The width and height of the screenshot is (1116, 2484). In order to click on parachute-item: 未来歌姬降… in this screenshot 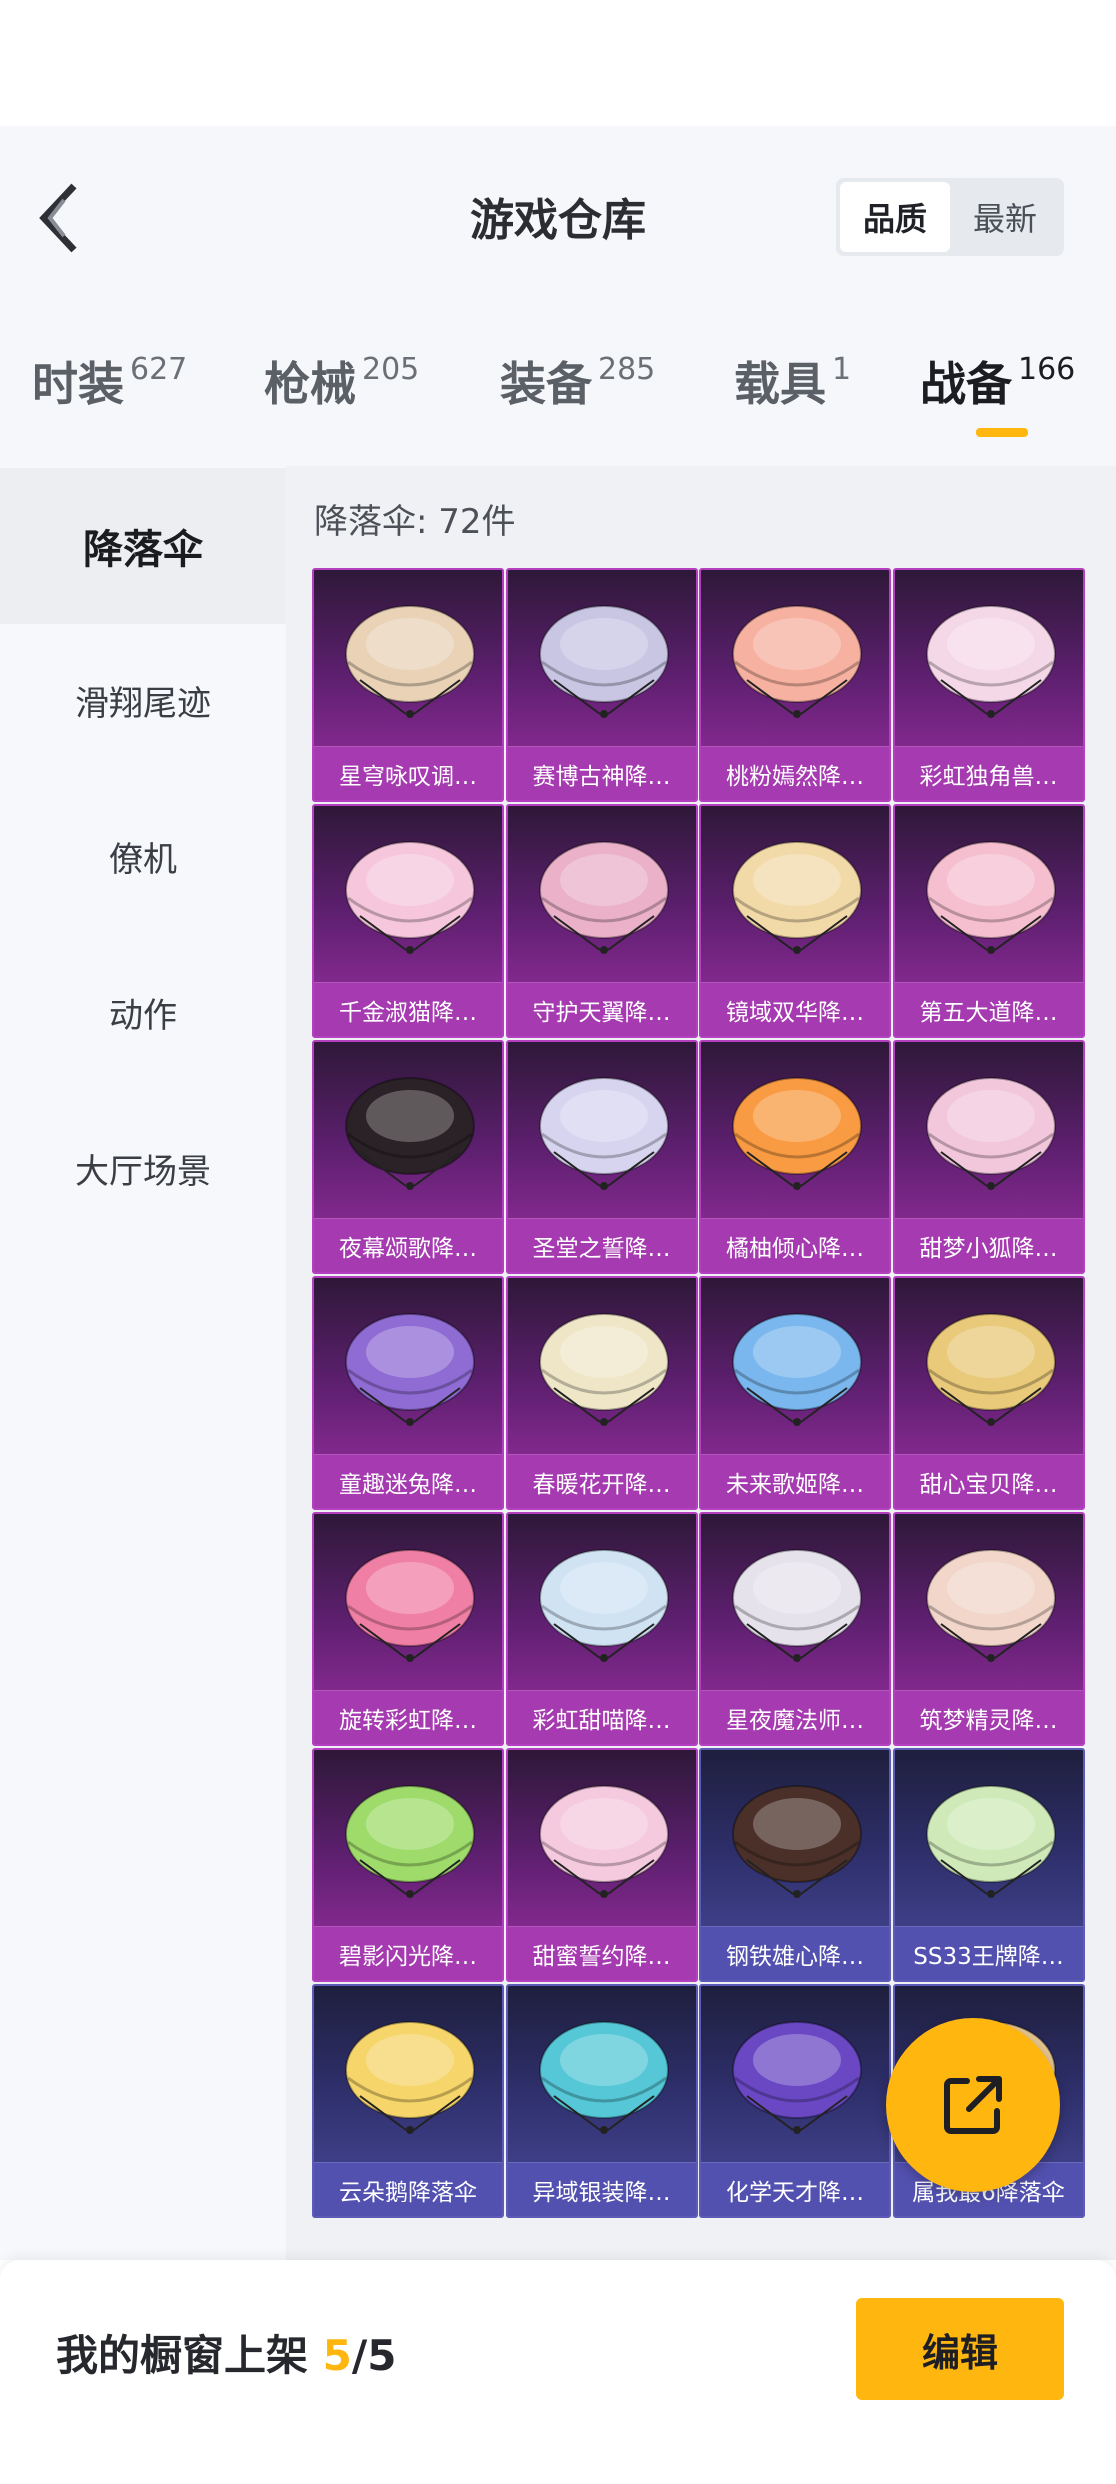, I will do `click(795, 1393)`.